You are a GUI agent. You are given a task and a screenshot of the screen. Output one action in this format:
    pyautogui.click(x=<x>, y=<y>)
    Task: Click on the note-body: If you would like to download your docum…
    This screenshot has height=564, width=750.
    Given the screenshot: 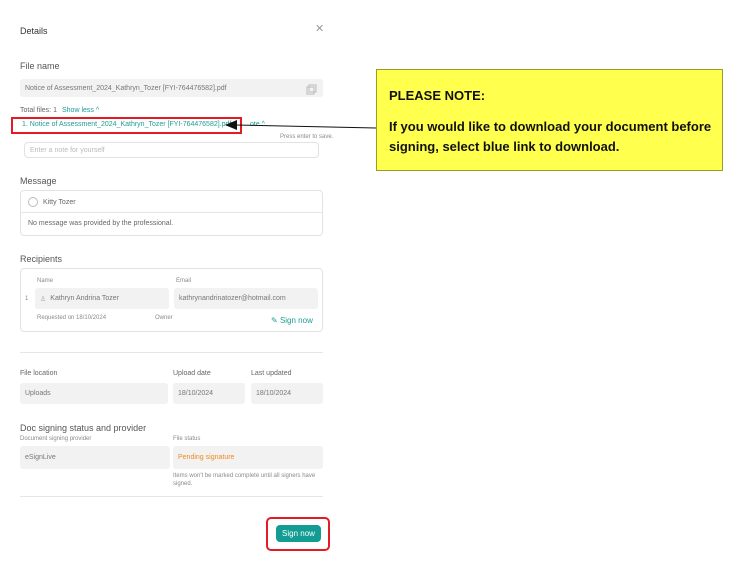 What is the action you would take?
    pyautogui.click(x=550, y=136)
    